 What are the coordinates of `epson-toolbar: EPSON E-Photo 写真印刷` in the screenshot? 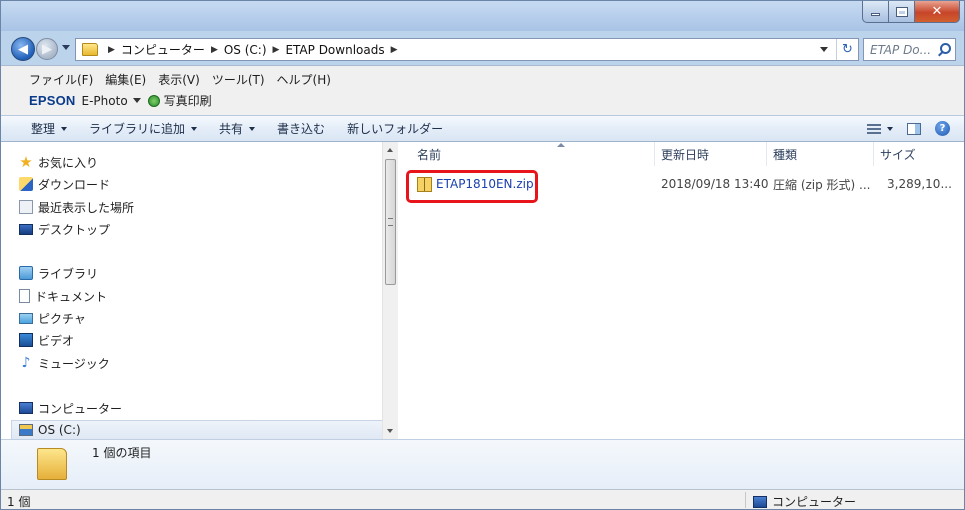 It's located at (120, 100).